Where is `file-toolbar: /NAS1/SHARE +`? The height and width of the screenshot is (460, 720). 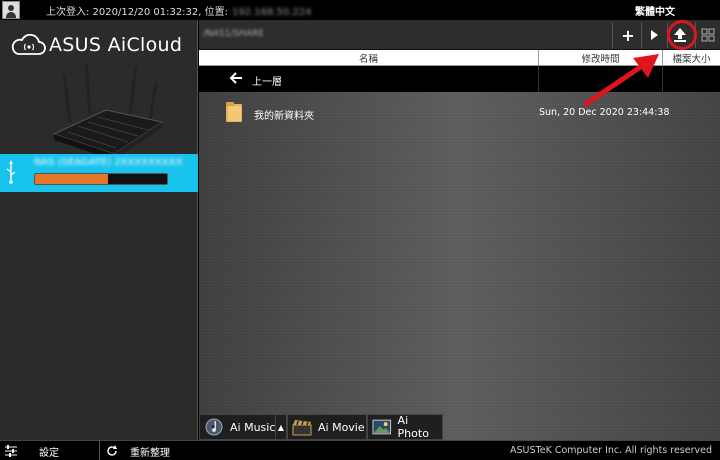 file-toolbar: /NAS1/SHARE + is located at coordinates (459, 35).